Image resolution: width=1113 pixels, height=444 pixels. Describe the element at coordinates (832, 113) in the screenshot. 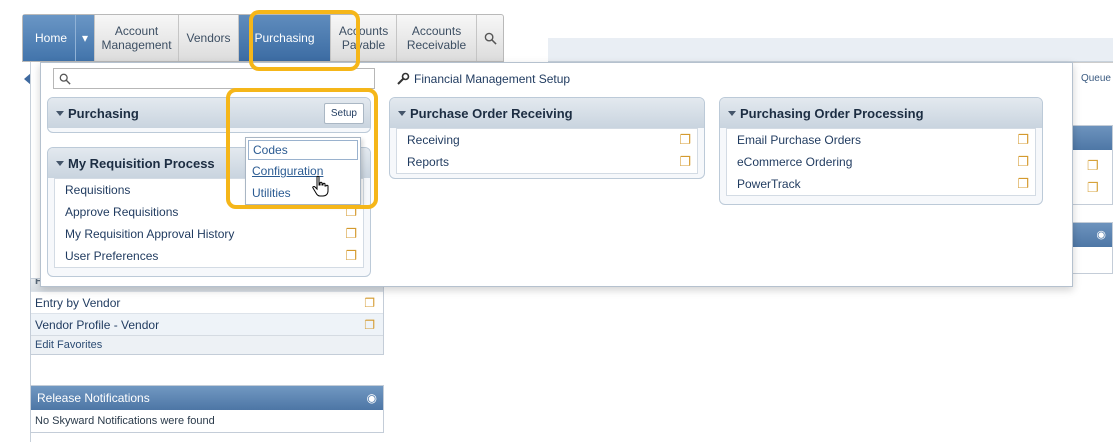

I see `panel-title: Purchasing Order Processing` at that location.